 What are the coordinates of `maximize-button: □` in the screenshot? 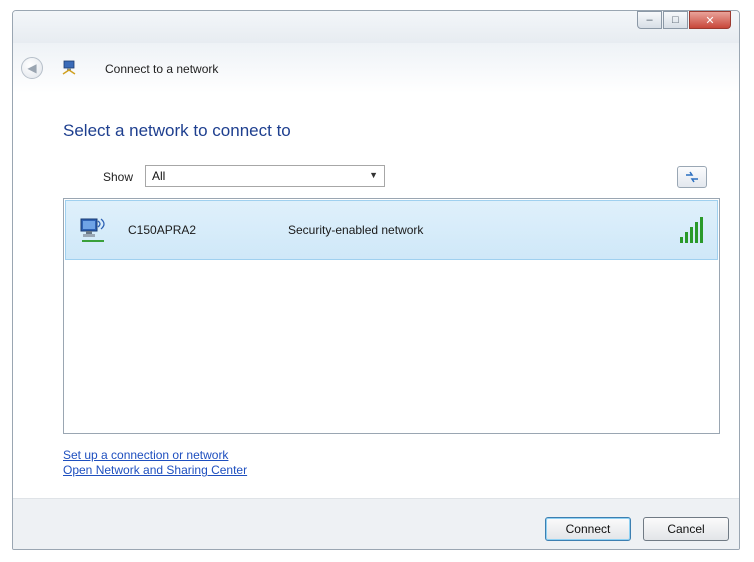 It's located at (675, 20).